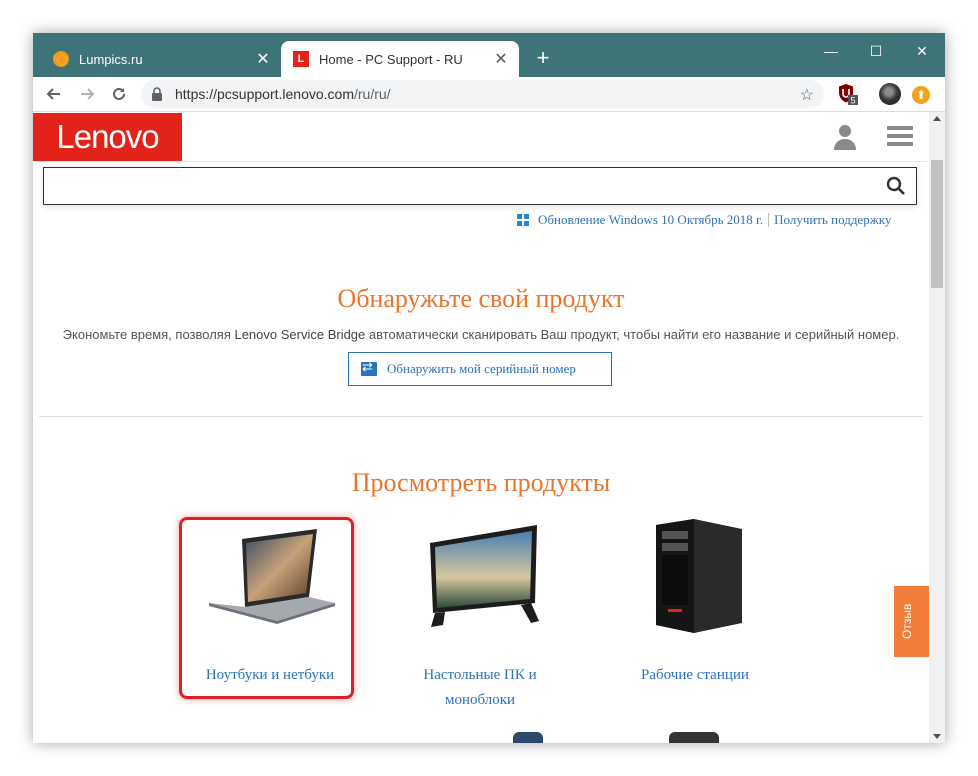  I want to click on tab-lenovo-support: L Home - PC Support - RU ✕, so click(400, 59).